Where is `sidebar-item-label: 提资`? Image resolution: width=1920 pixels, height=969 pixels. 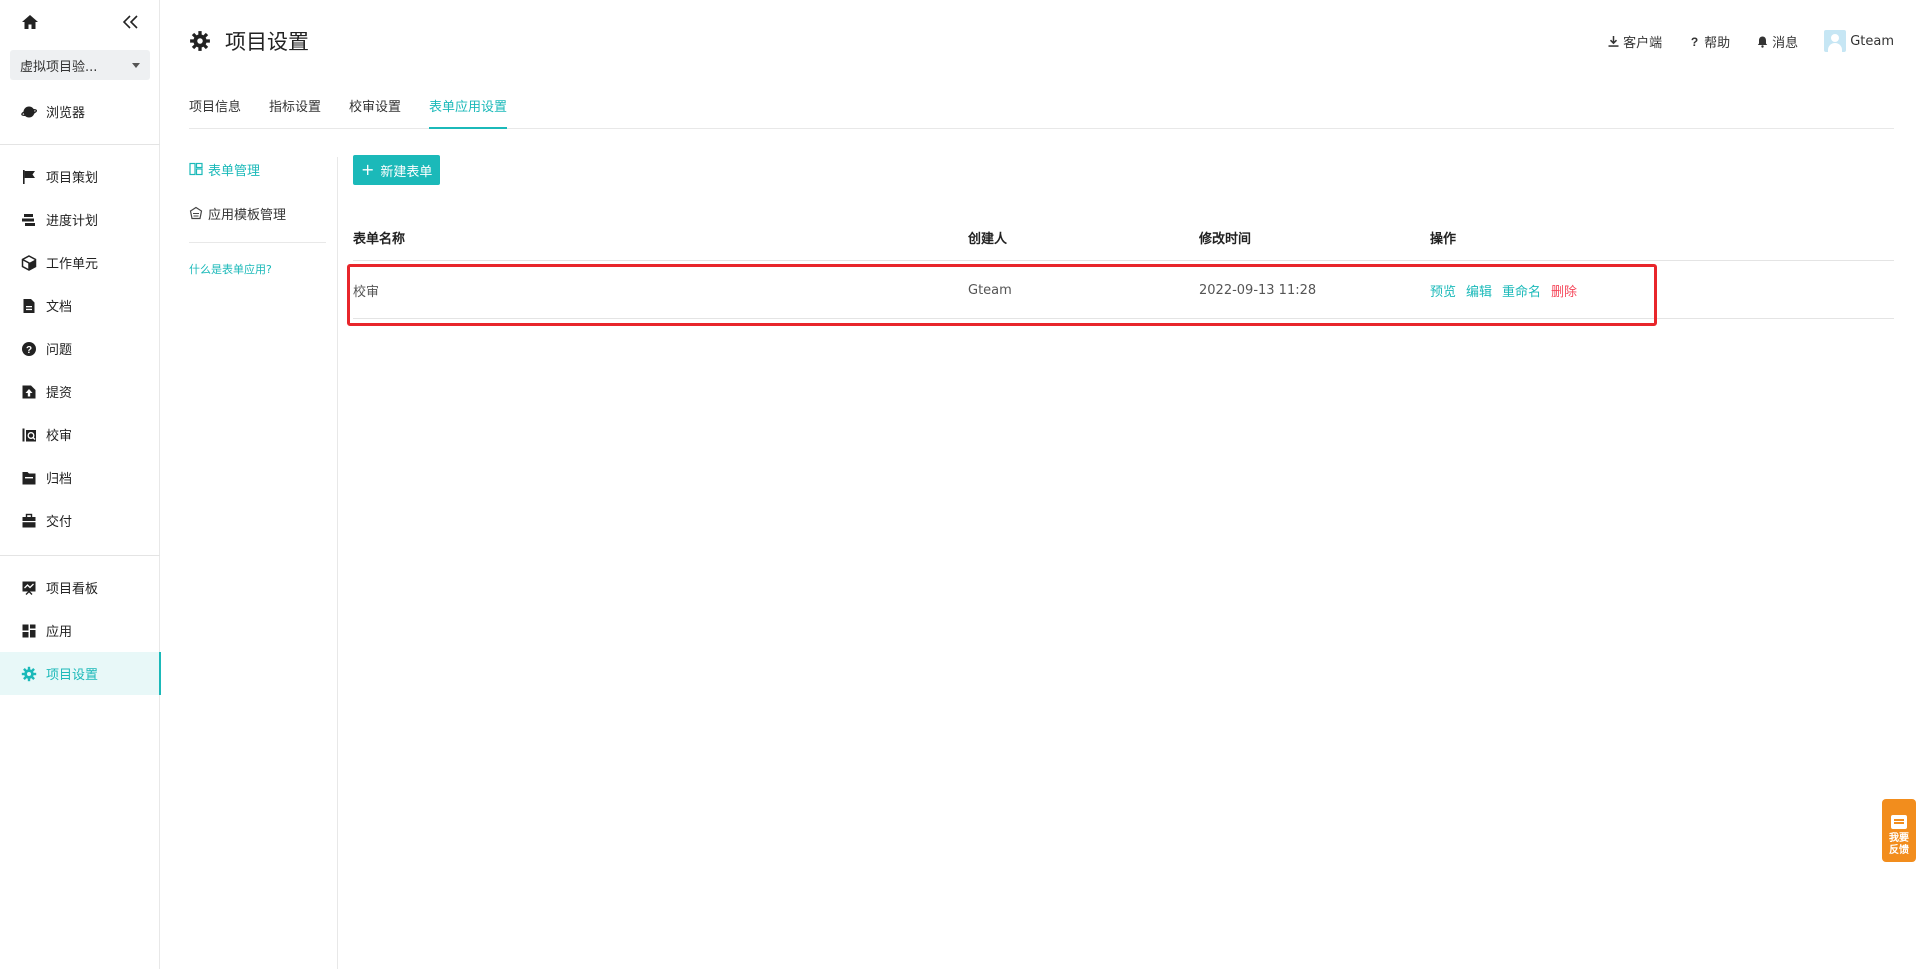
sidebar-item-label: 提资 is located at coordinates (59, 393).